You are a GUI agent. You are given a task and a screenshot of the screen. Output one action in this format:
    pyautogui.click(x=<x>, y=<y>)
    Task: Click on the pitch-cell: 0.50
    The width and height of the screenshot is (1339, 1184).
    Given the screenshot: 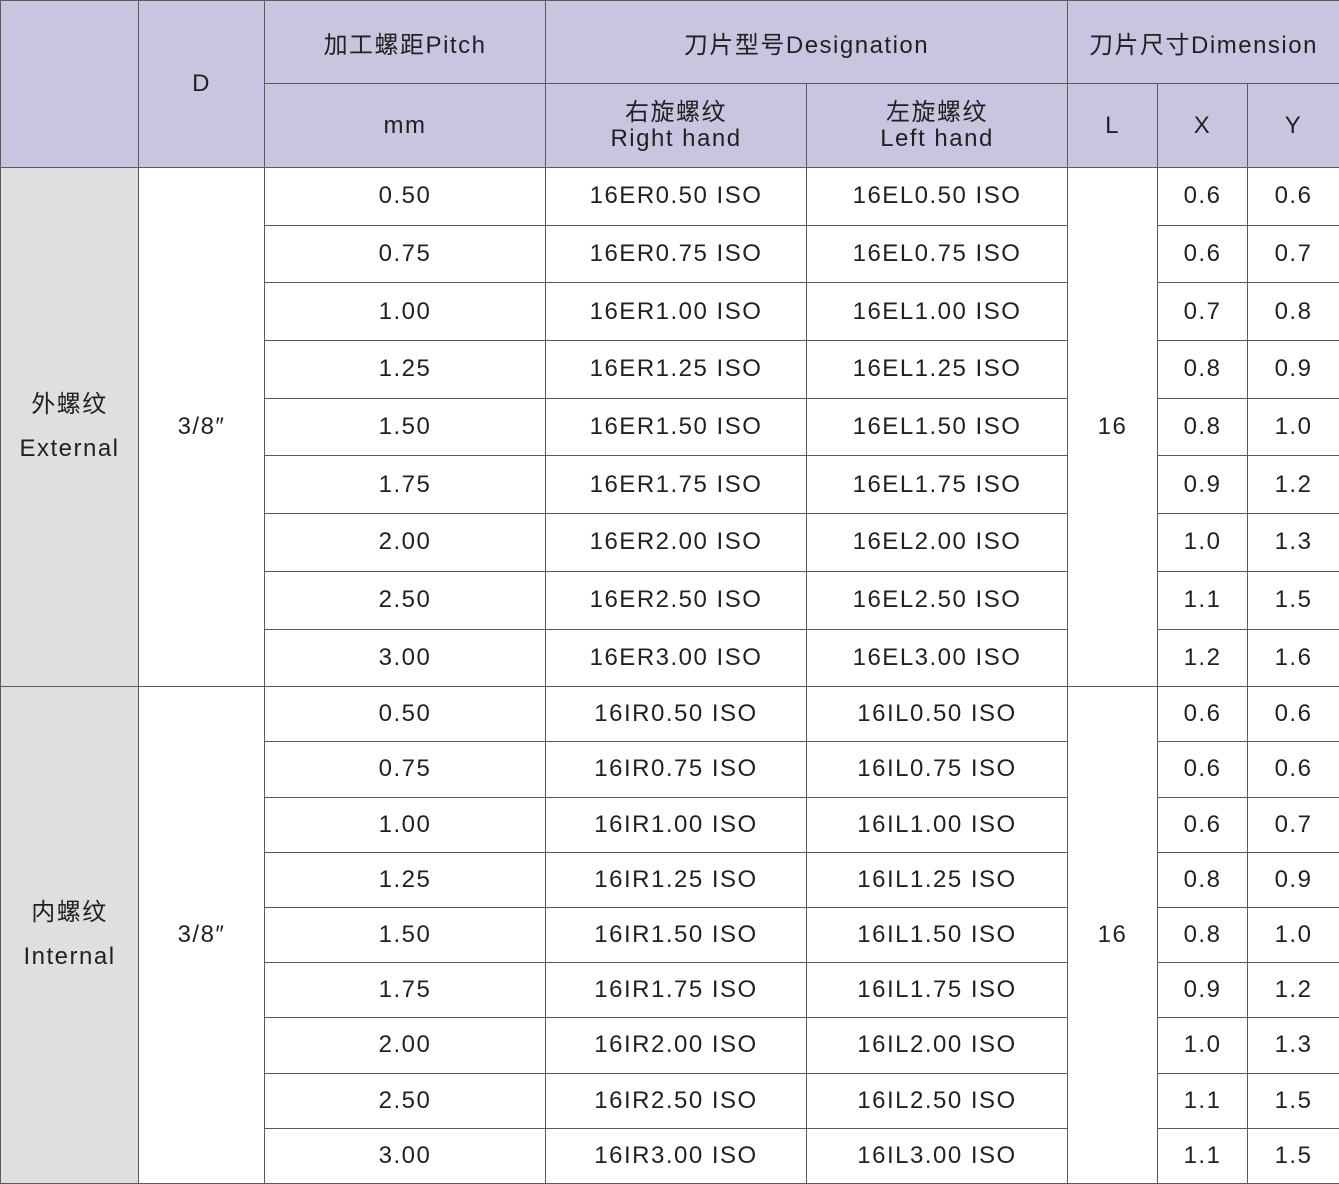 What is the action you would take?
    pyautogui.click(x=405, y=196)
    